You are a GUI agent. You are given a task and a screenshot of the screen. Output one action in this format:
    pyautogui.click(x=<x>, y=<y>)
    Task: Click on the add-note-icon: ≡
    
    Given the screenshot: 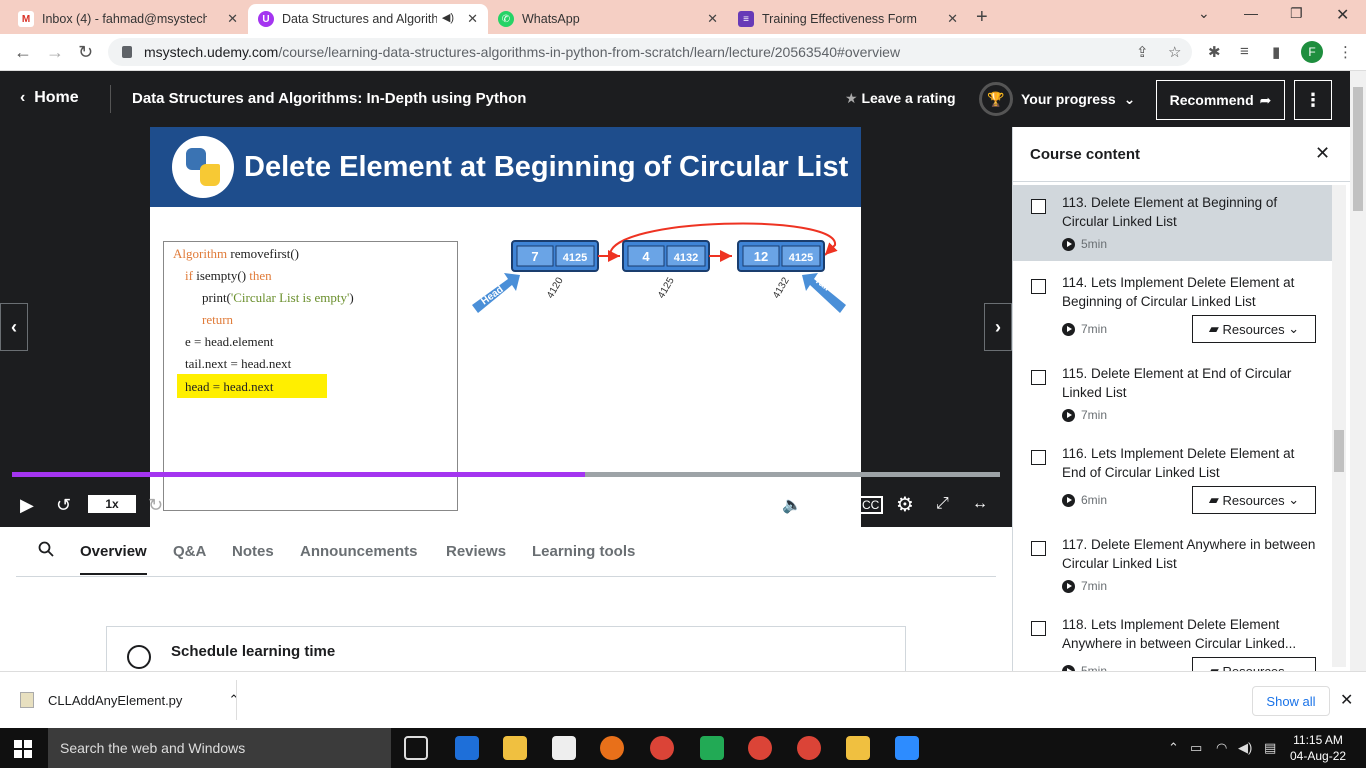 What is the action you would take?
    pyautogui.click(x=272, y=504)
    